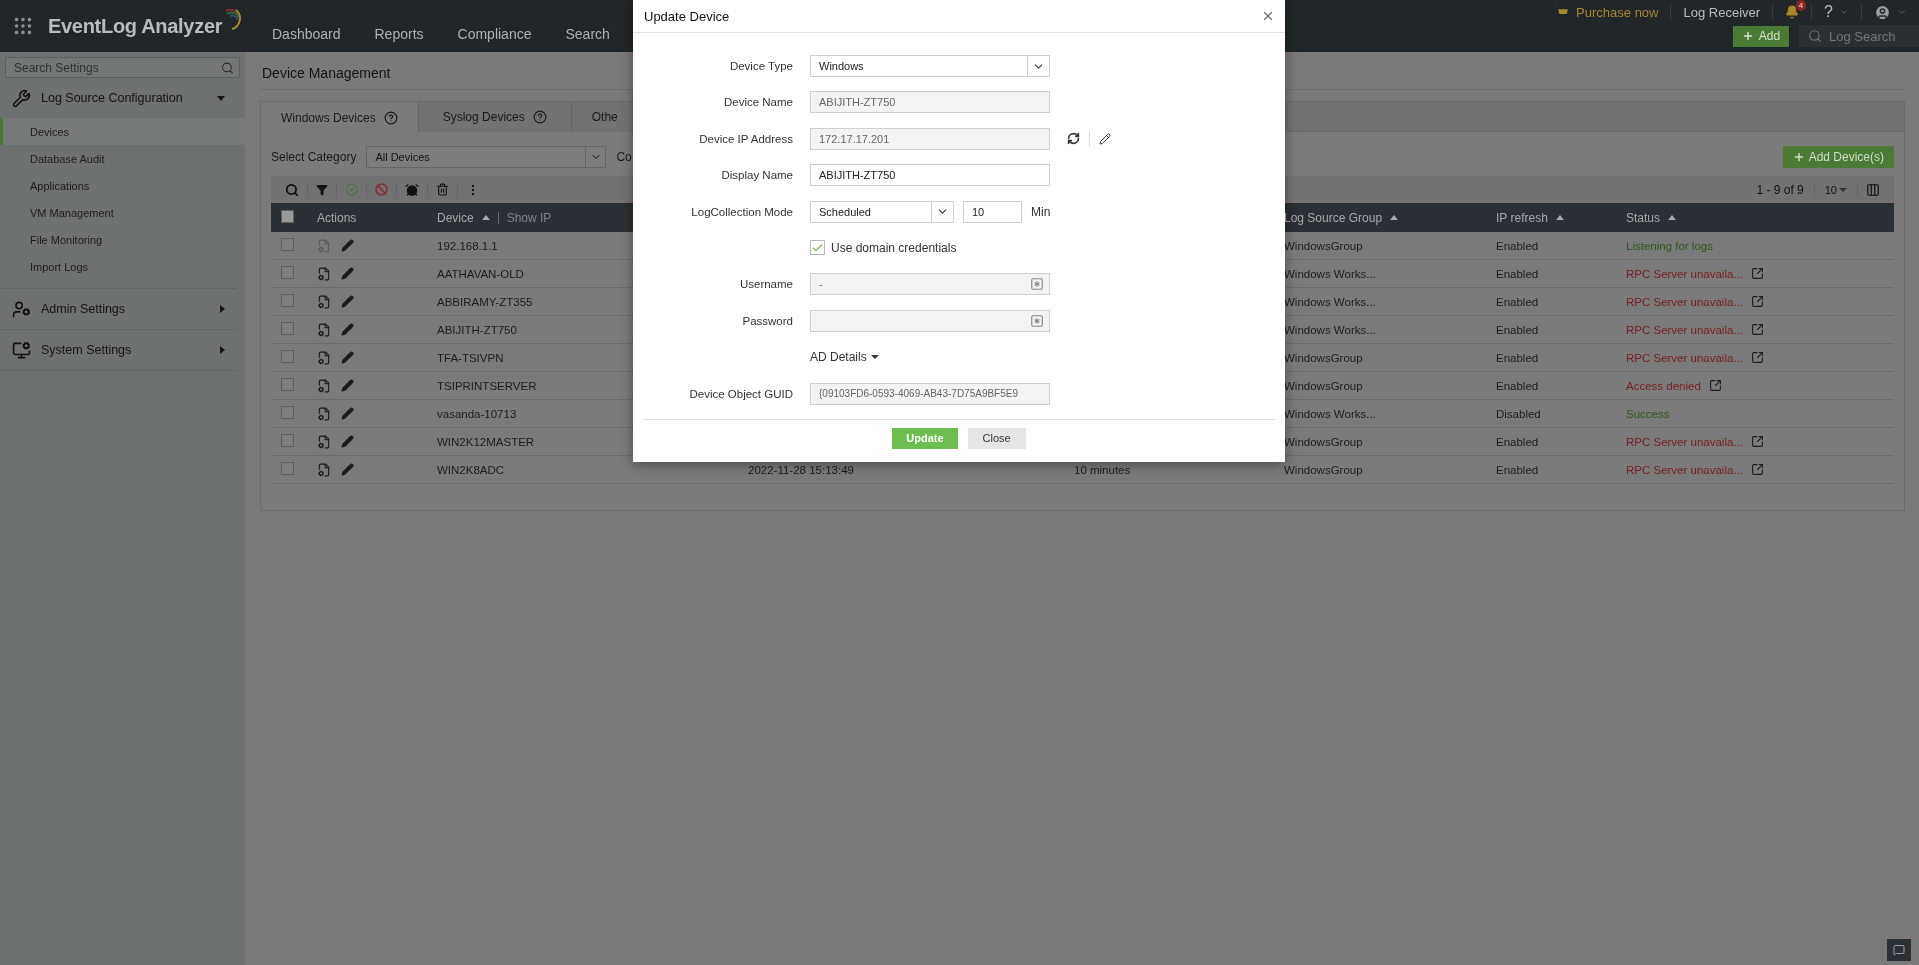  What do you see at coordinates (495, 117) in the screenshot?
I see `tab: Syslog Devices` at bounding box center [495, 117].